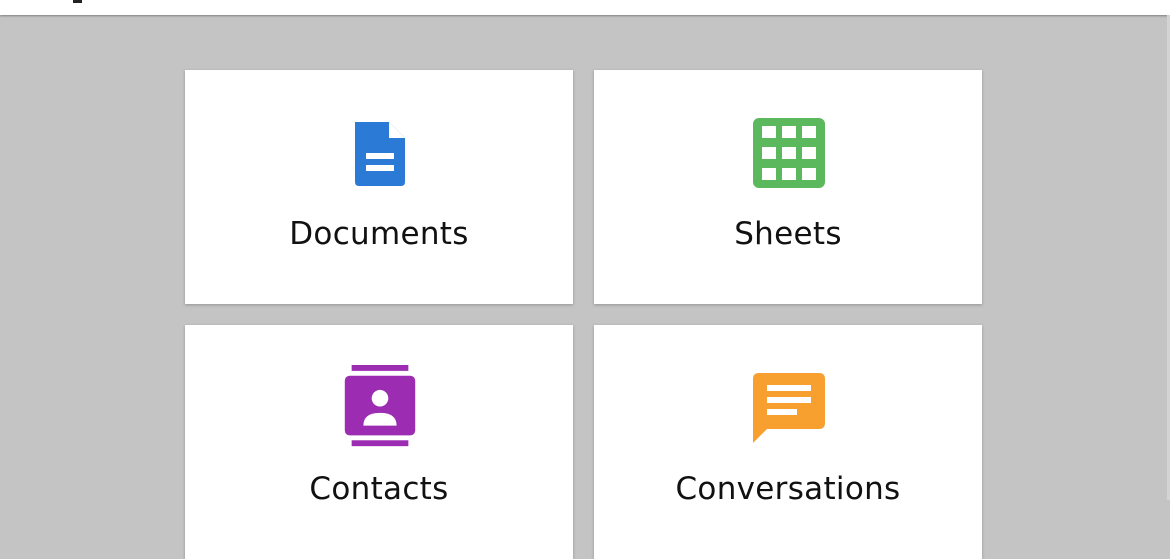 The image size is (1170, 559). Describe the element at coordinates (788, 234) in the screenshot. I see `sheets-label: Sheets` at that location.